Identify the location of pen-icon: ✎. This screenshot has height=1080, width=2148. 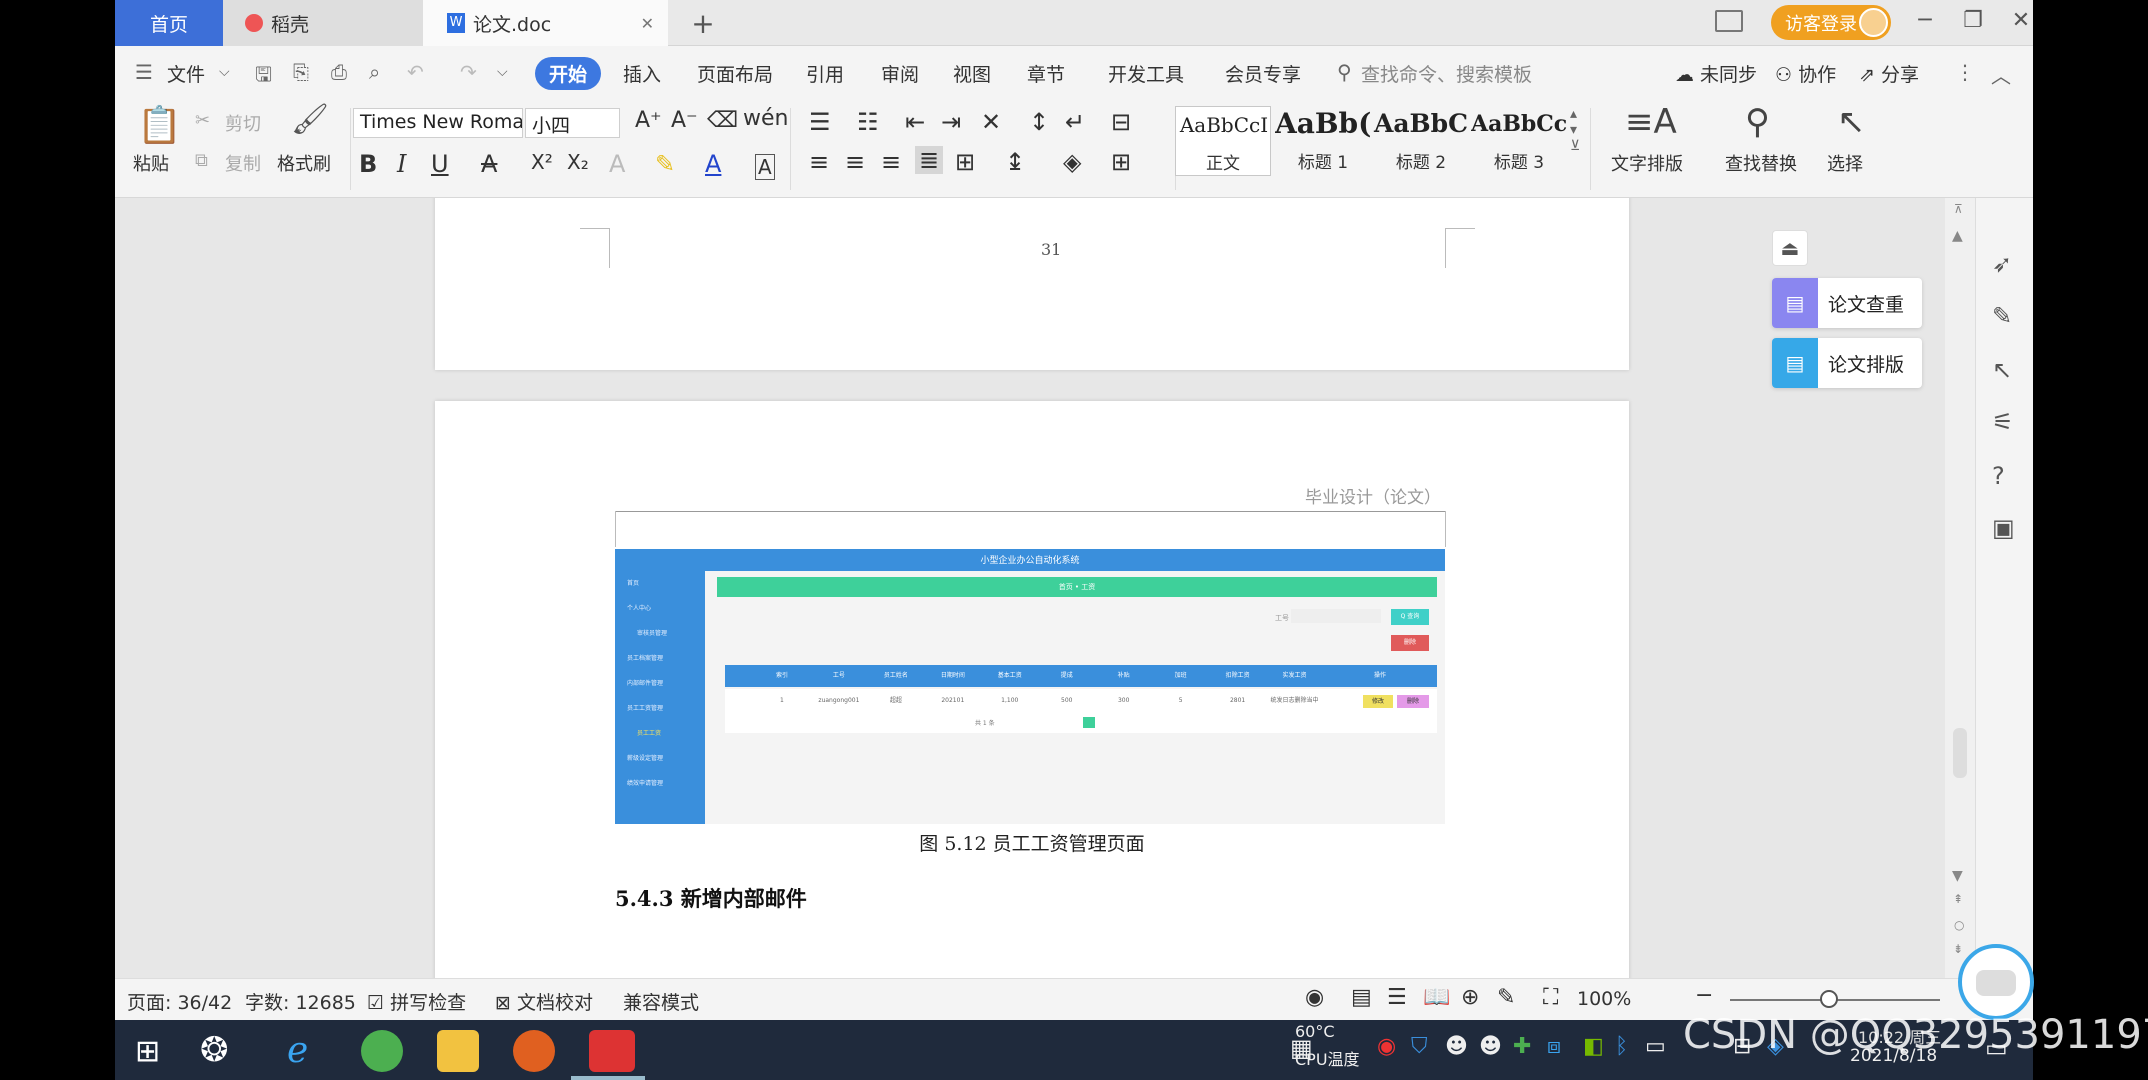
(2002, 316).